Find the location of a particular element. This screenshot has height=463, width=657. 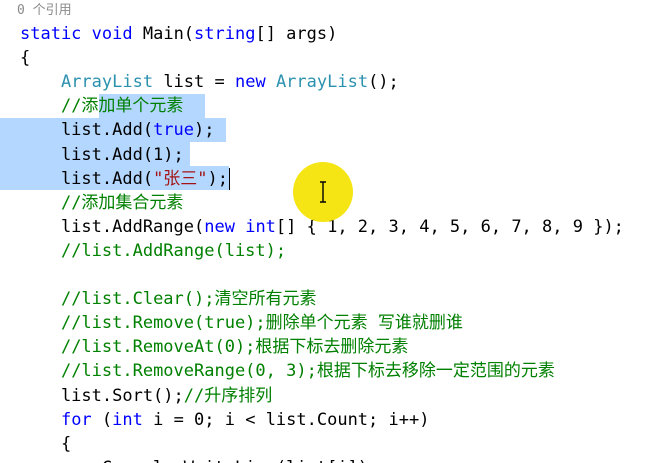

code-token: "张三" is located at coordinates (180, 178).